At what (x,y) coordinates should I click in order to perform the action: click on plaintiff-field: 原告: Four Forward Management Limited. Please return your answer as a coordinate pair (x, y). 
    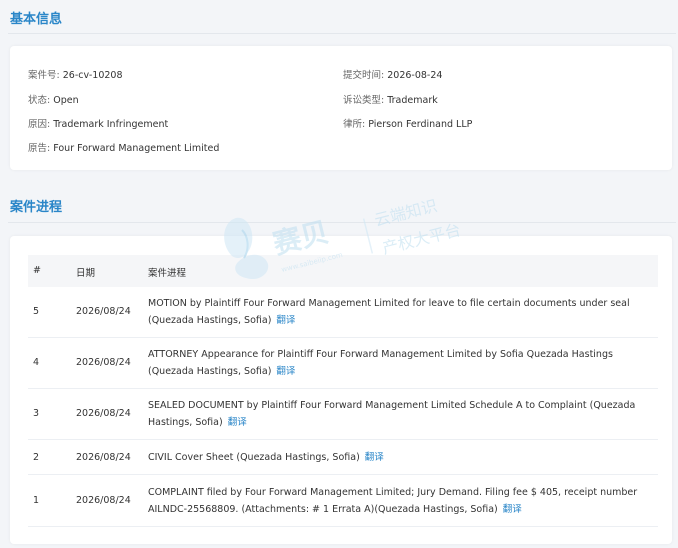
    Looking at the image, I should click on (123, 147).